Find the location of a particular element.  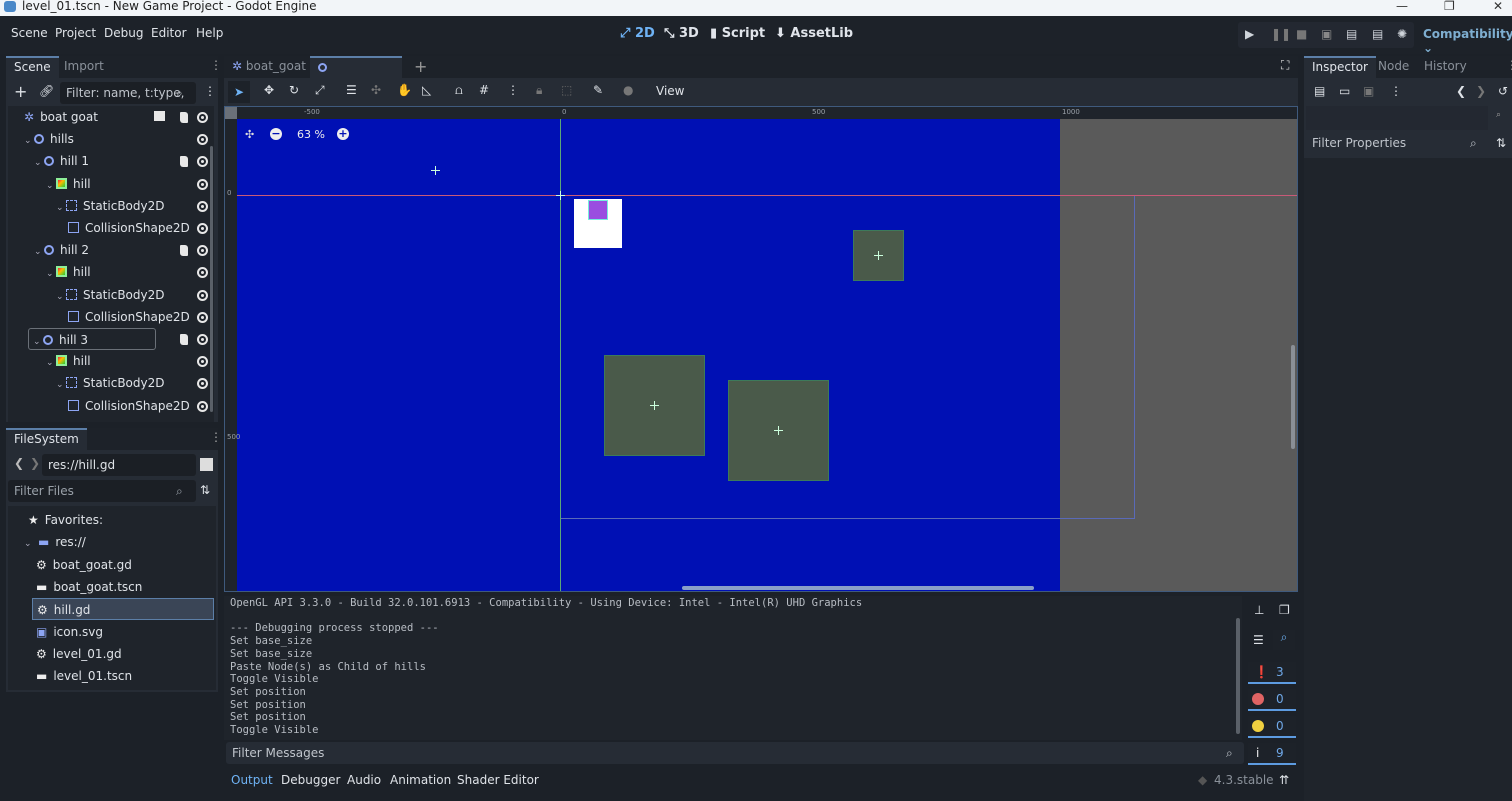

scene-tree-item: CollisionShape2D is located at coordinates (129, 406).